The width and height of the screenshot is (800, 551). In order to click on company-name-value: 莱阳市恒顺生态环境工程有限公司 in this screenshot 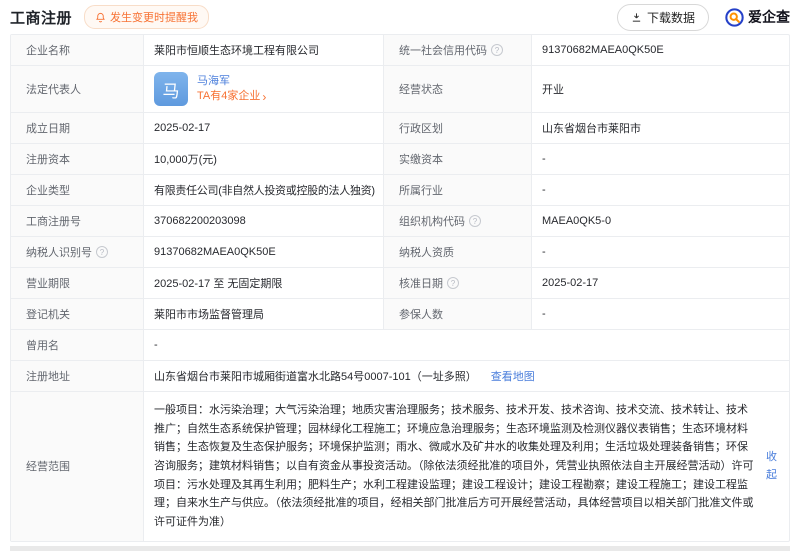, I will do `click(263, 50)`.